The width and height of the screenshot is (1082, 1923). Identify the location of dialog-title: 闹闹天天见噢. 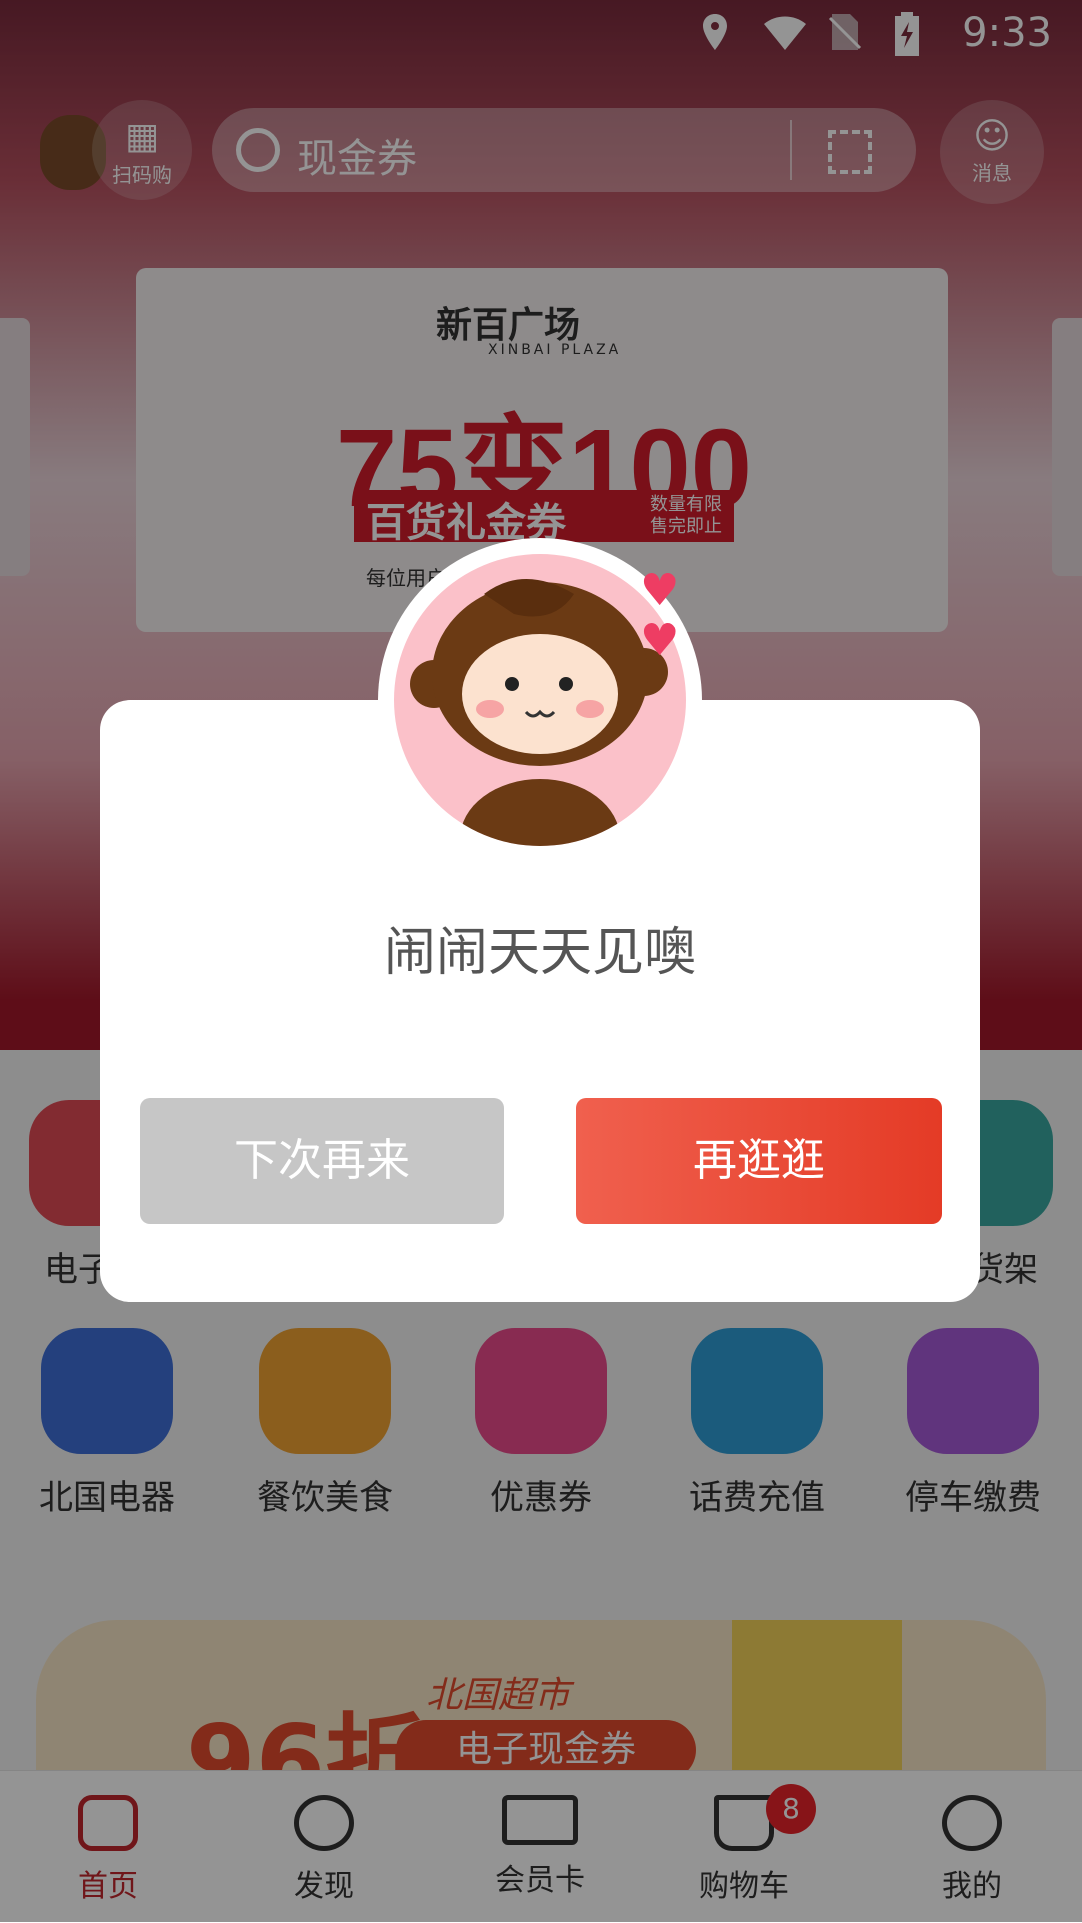
(539, 953).